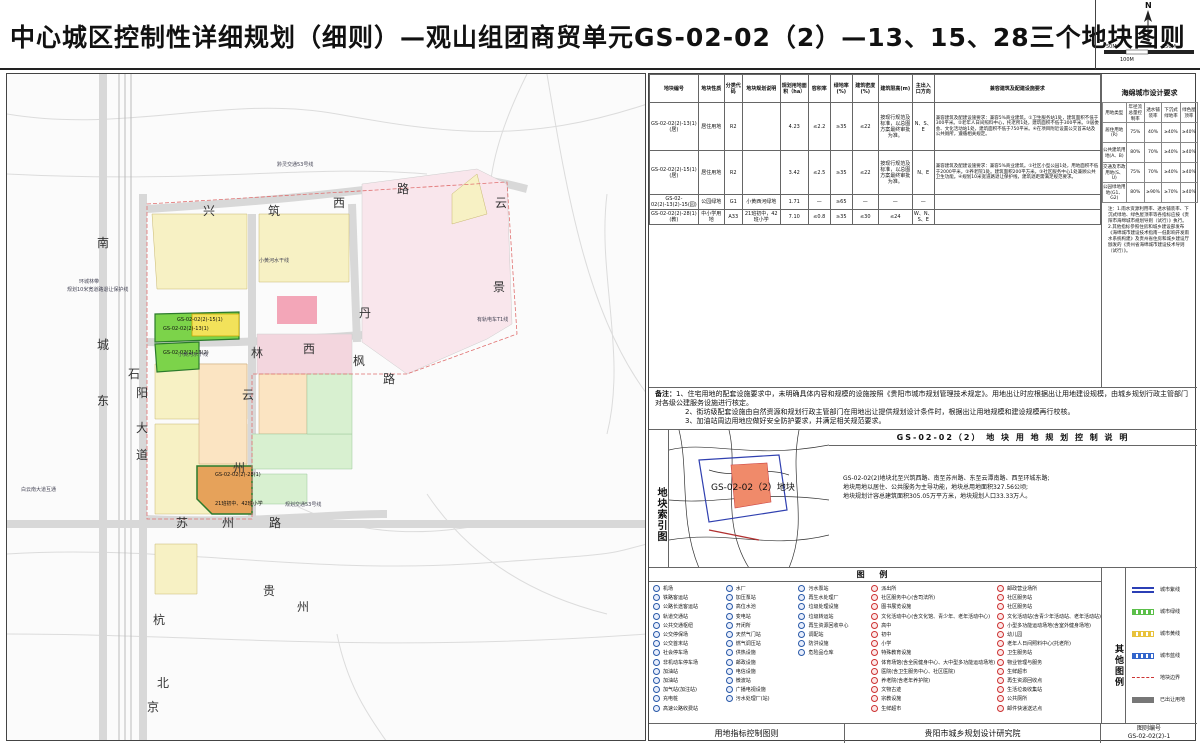 Image resolution: width=1200 pixels, height=747 pixels. What do you see at coordinates (761, 671) in the screenshot?
I see `legend-item: 电信设施` at bounding box center [761, 671].